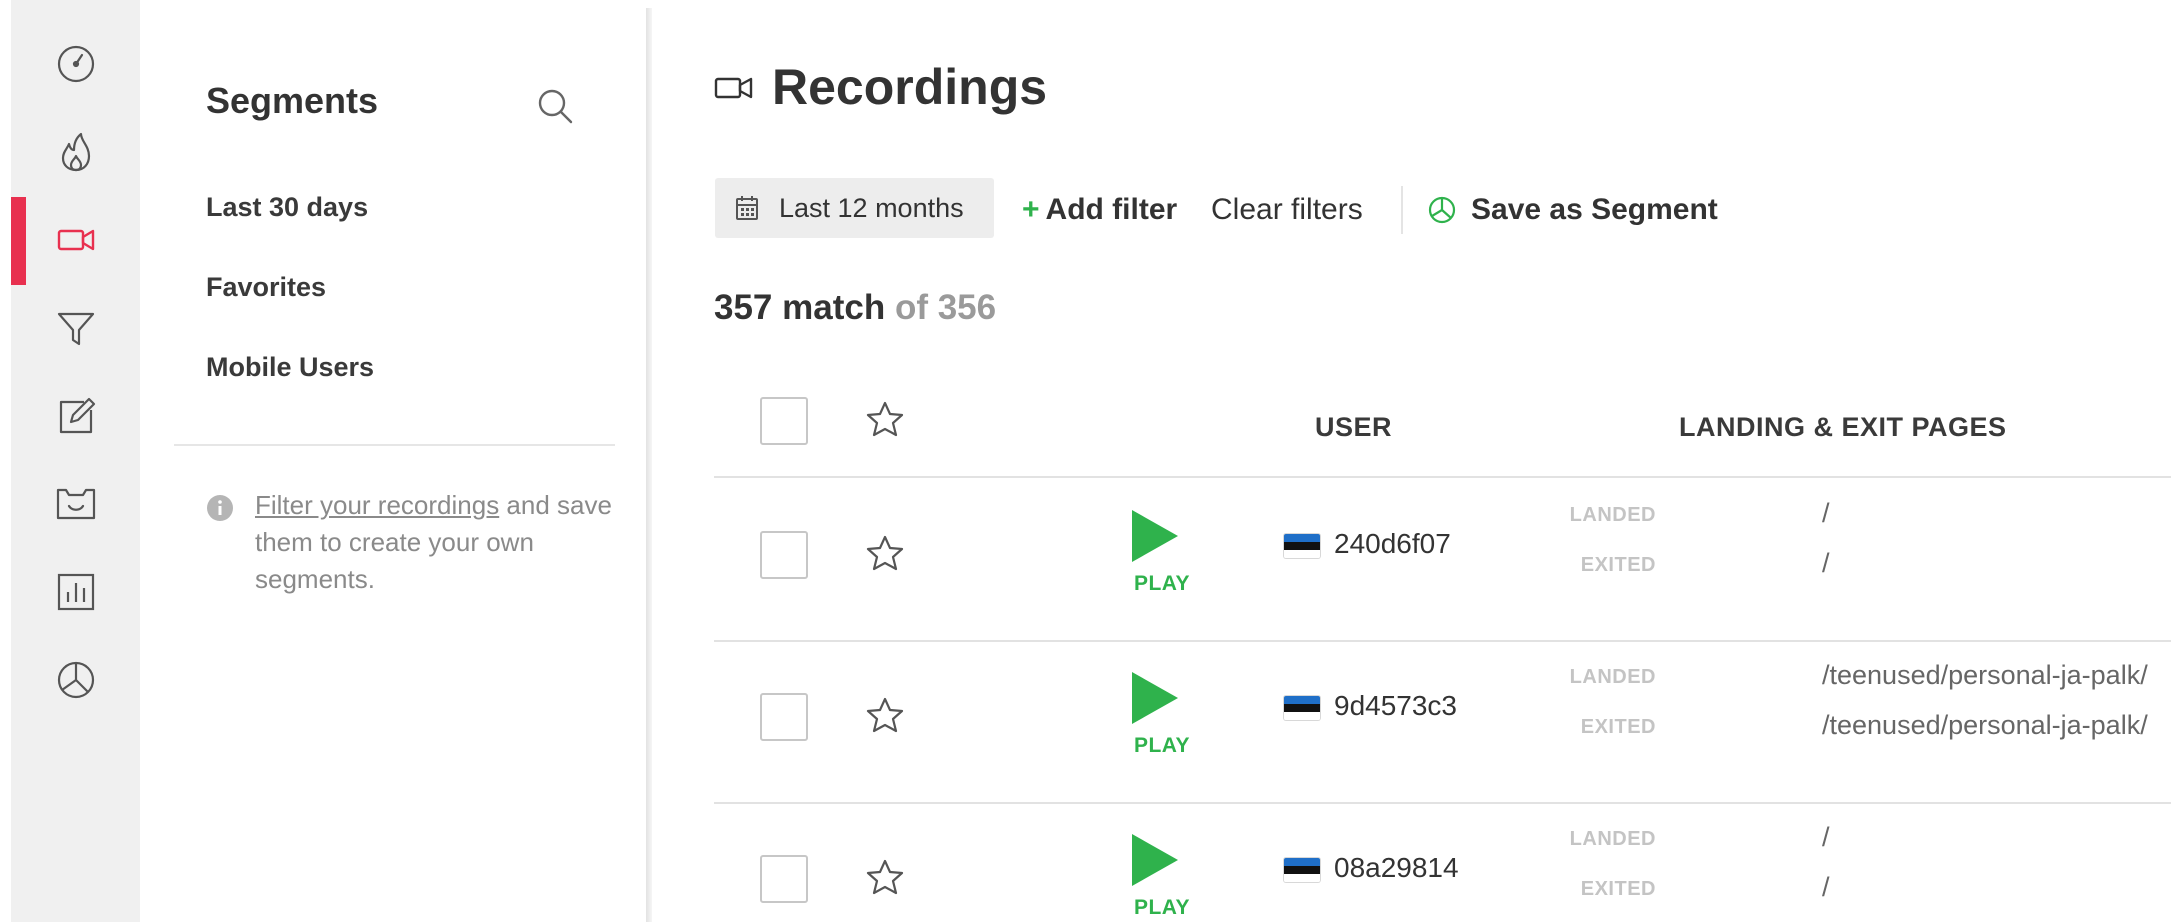 Image resolution: width=2171 pixels, height=922 pixels. What do you see at coordinates (747, 208) in the screenshot?
I see `calendar-icon` at bounding box center [747, 208].